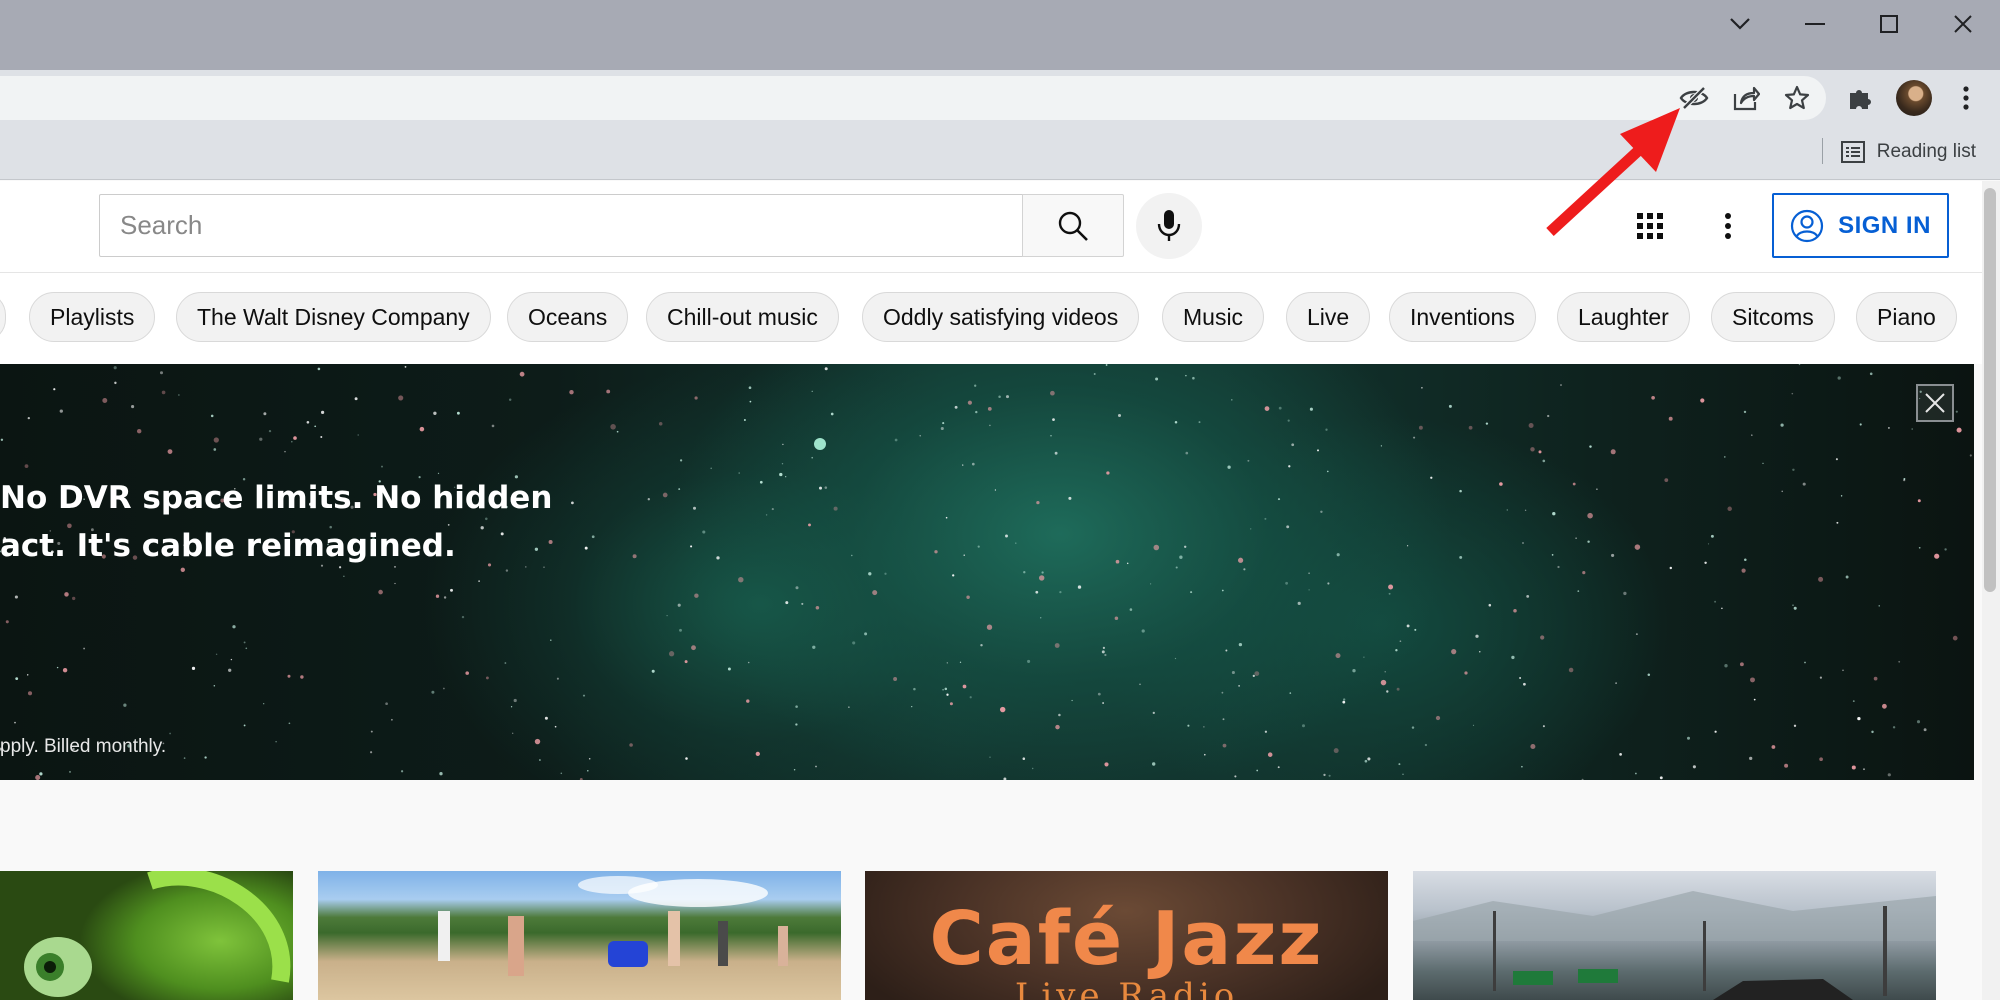  Describe the element at coordinates (742, 317) in the screenshot. I see `chip-chill-out-music: Chill-out music` at that location.